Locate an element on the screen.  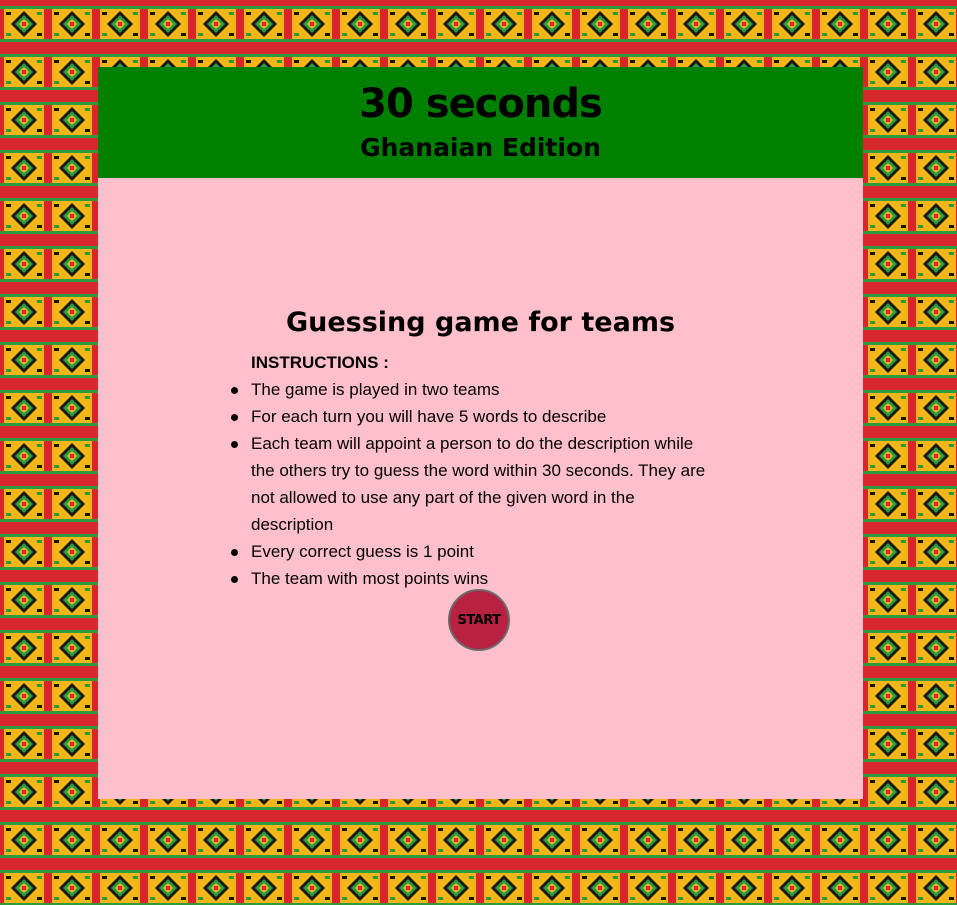
instruction-item: The team with most points wins is located at coordinates (476, 578).